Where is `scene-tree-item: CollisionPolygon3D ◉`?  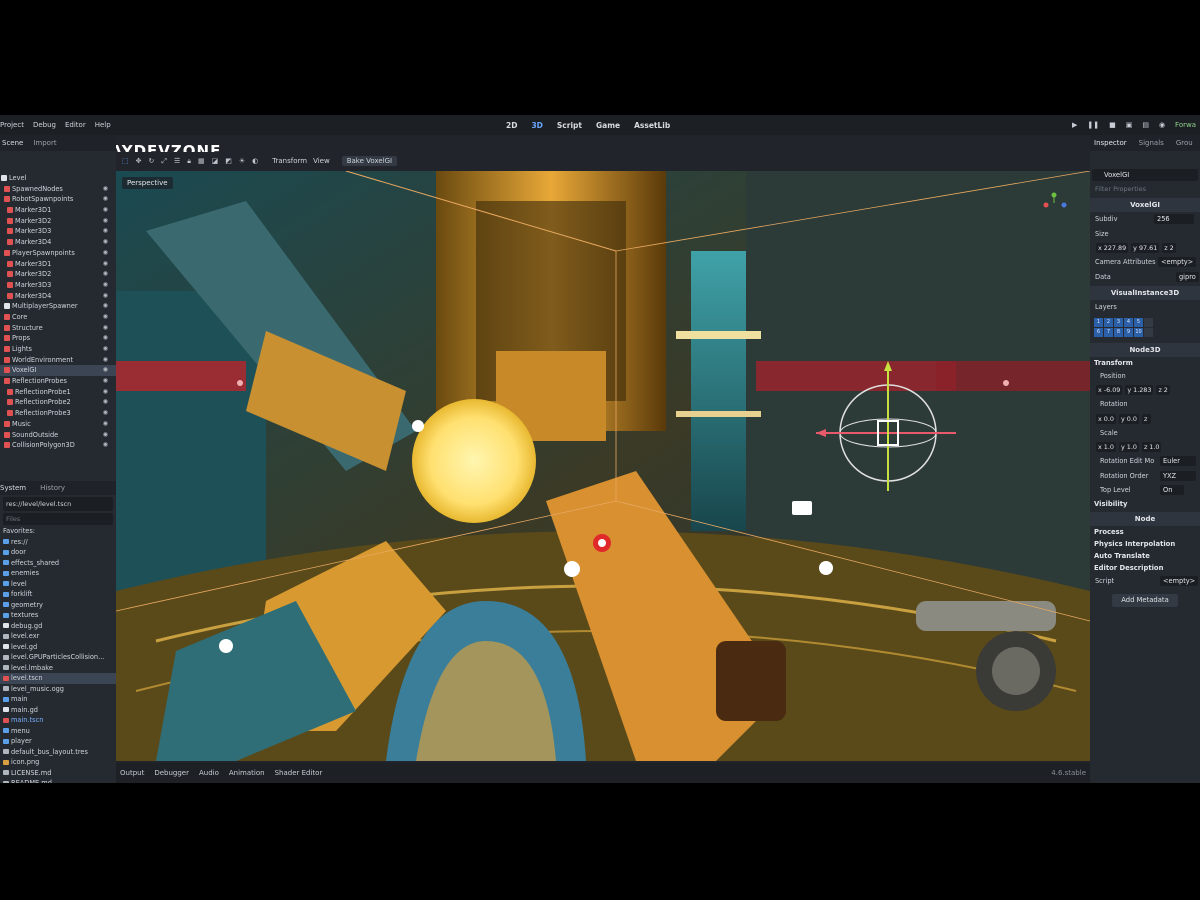 scene-tree-item: CollisionPolygon3D ◉ is located at coordinates (58, 445).